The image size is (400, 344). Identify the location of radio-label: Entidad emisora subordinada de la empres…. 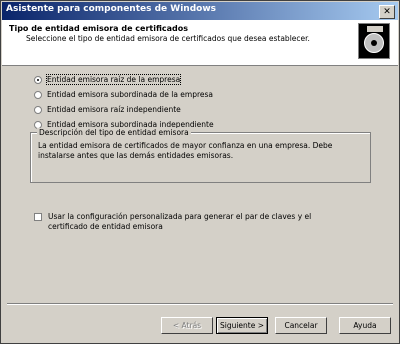
(130, 94).